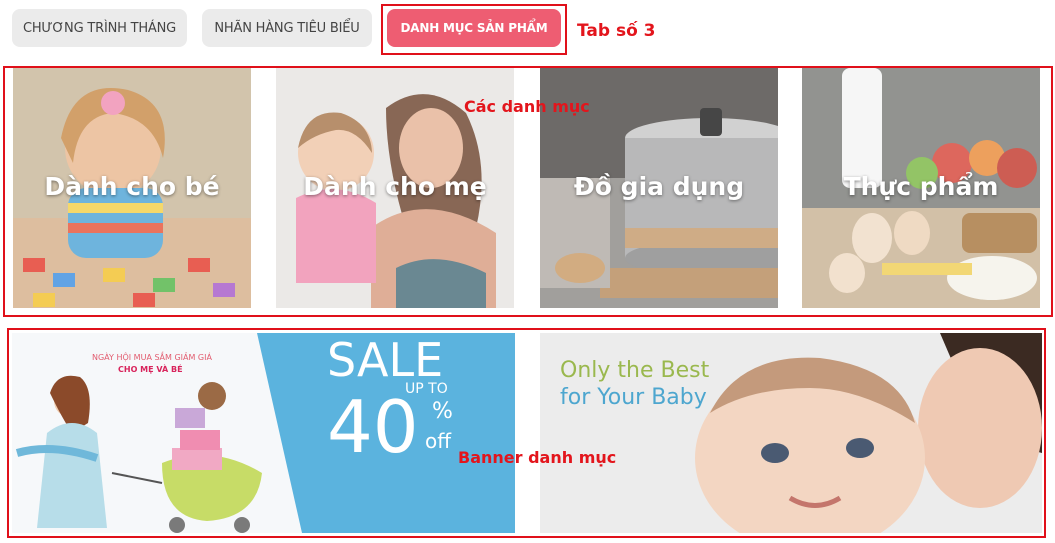 The height and width of the screenshot is (543, 1055). Describe the element at coordinates (287, 28) in the screenshot. I see `tab-featured-brands: NHÃN HÀNG TIÊU BIỂU` at that location.